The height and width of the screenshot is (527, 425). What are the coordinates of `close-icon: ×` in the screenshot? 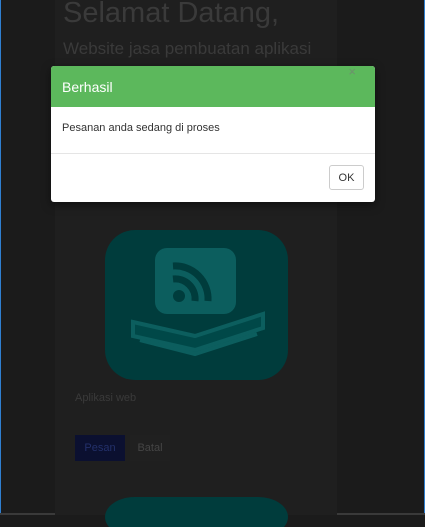 It's located at (352, 72).